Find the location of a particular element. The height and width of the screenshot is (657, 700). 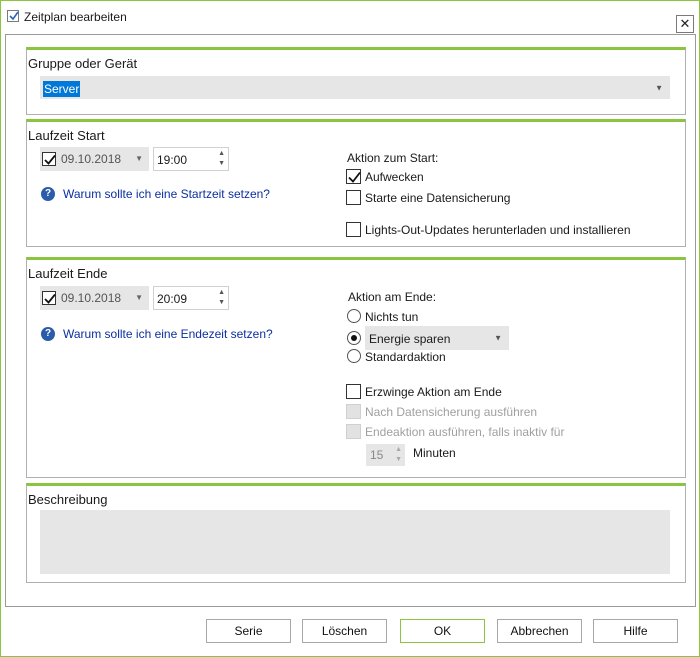

radio-selected-dot is located at coordinates (354, 338).